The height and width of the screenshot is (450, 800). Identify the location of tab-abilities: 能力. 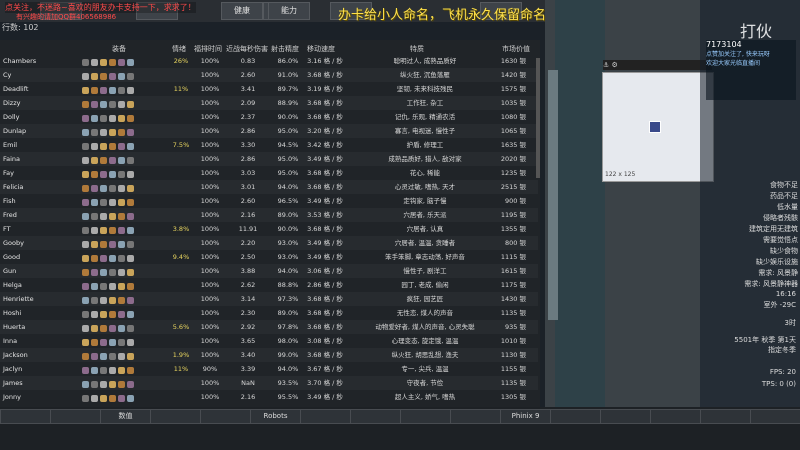
(289, 11).